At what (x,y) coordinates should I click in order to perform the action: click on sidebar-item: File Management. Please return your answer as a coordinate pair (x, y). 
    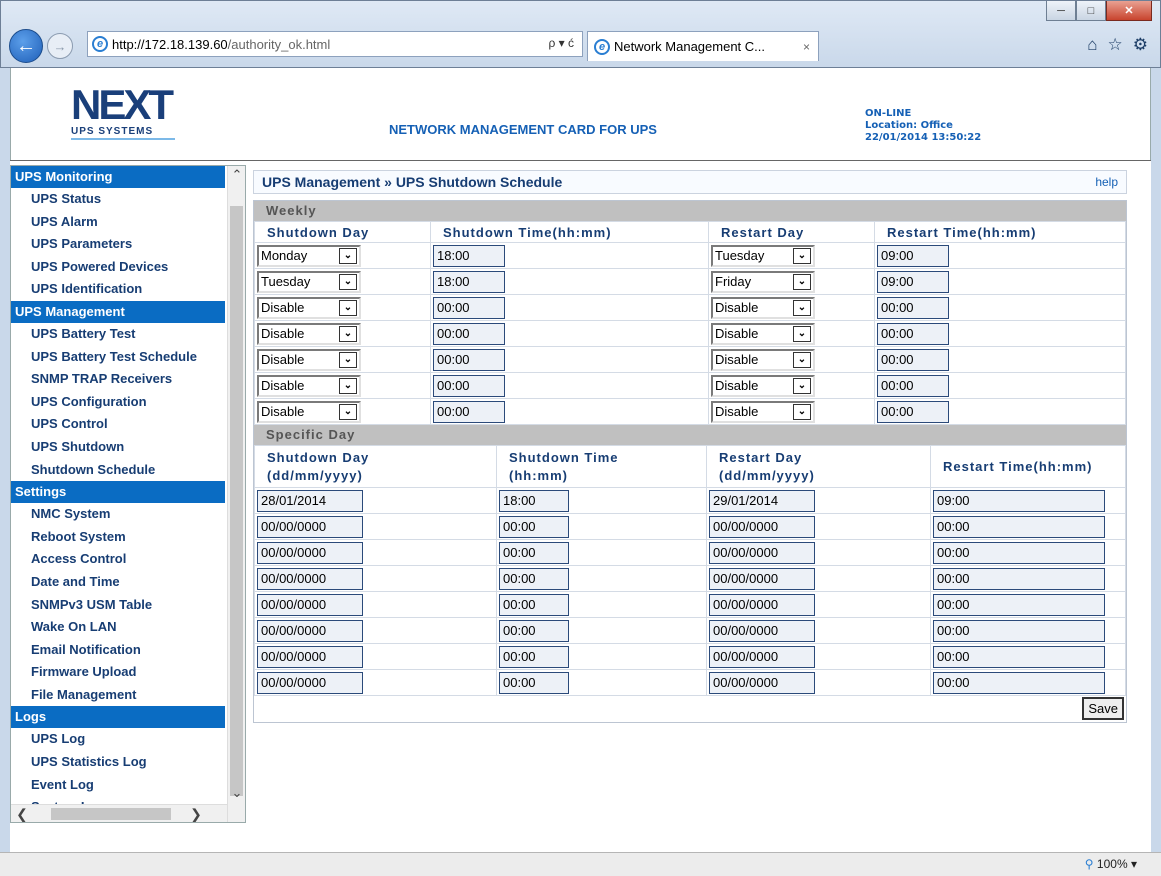
    Looking at the image, I should click on (118, 695).